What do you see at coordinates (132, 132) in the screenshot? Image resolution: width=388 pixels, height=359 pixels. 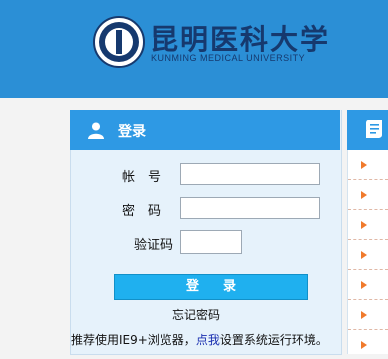 I see `login-title: 登录` at bounding box center [132, 132].